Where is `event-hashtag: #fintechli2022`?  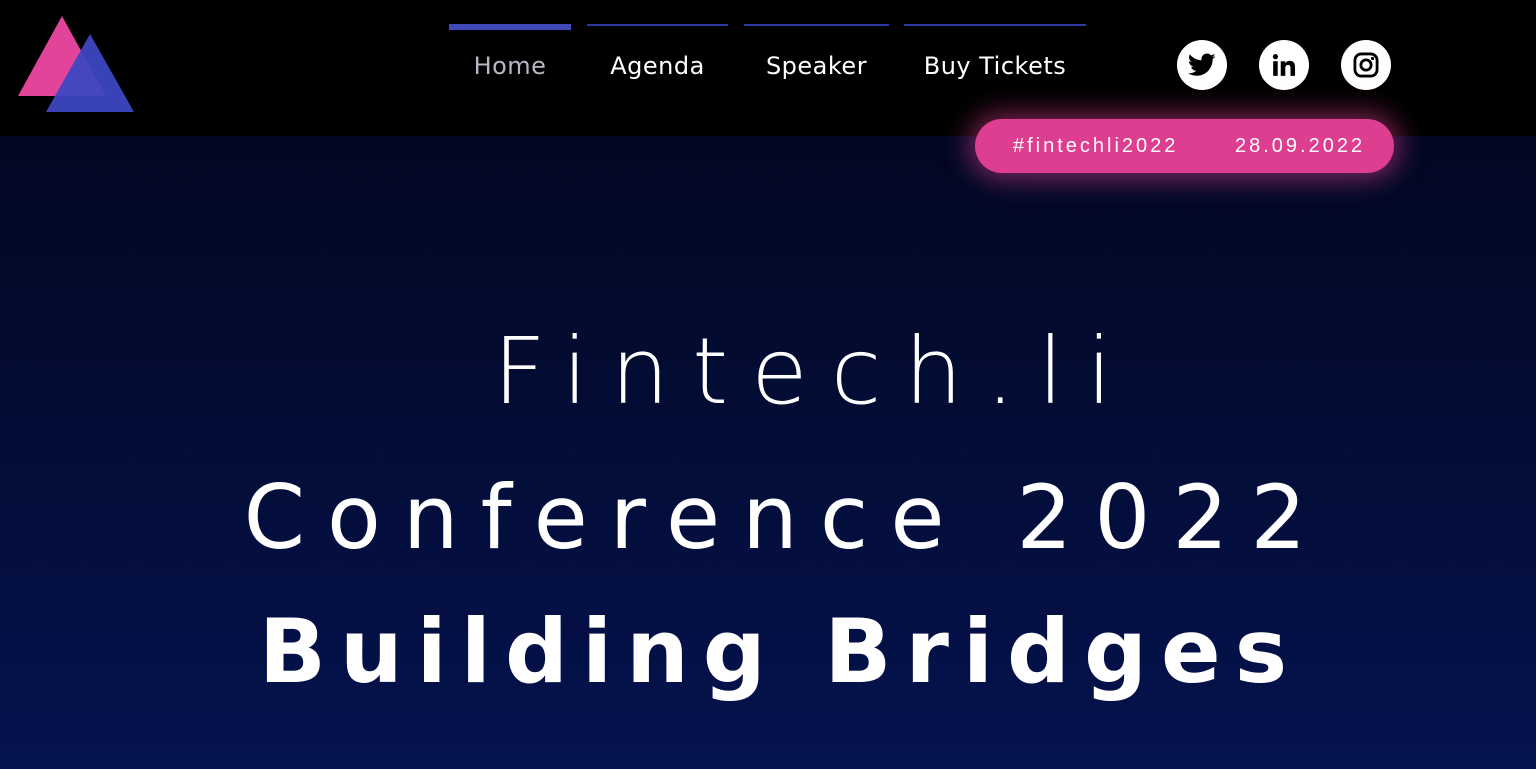 event-hashtag: #fintechli2022 is located at coordinates (1096, 146).